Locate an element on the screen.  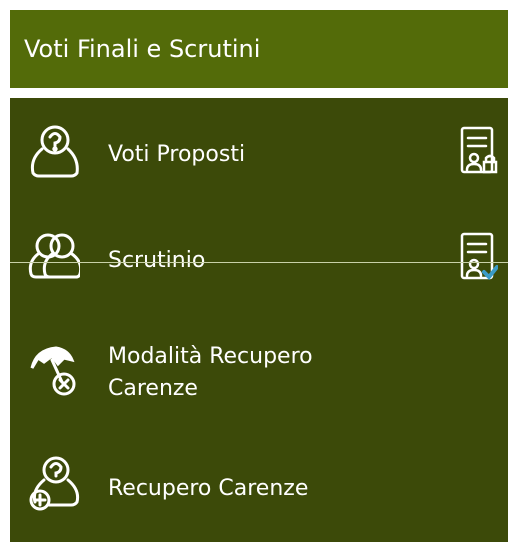
document-user-check-icon is located at coordinates (478, 260).